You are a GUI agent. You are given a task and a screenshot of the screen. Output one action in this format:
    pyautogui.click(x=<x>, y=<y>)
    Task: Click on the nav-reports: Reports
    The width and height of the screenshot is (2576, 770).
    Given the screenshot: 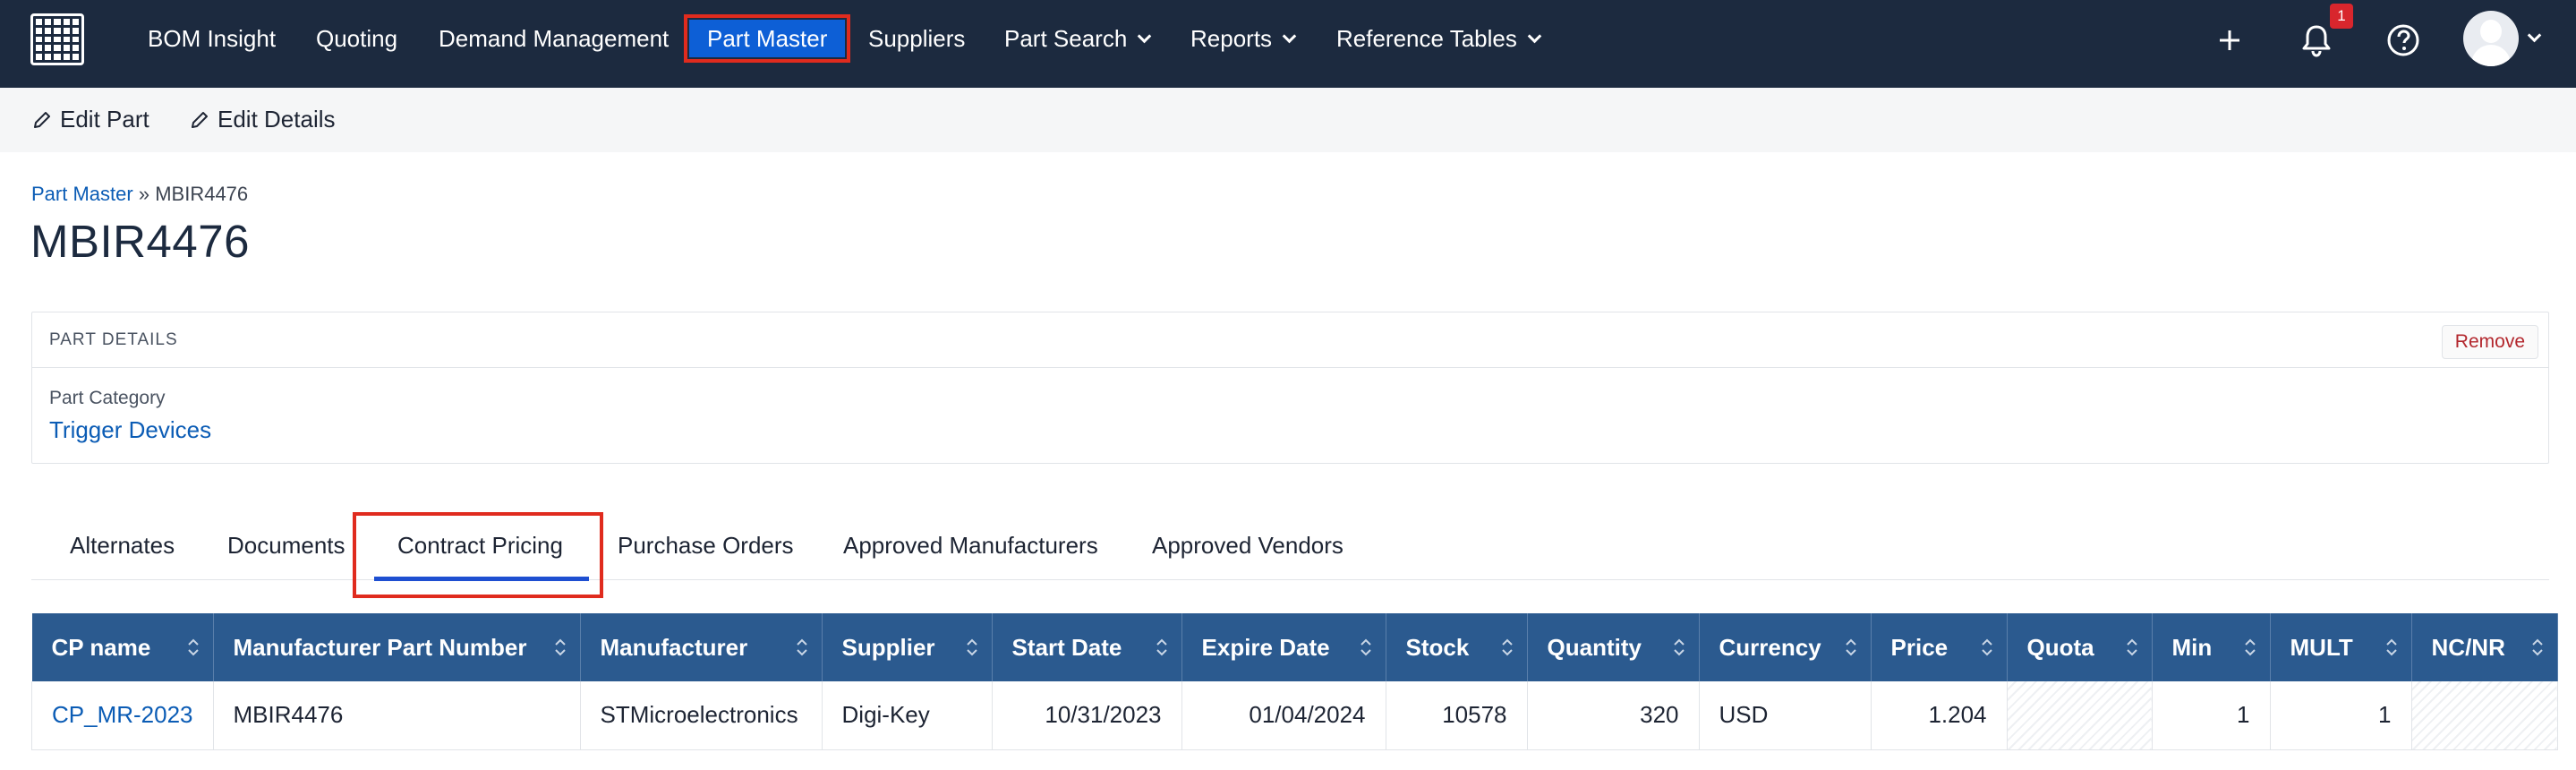 What is the action you would take?
    pyautogui.click(x=1243, y=38)
    